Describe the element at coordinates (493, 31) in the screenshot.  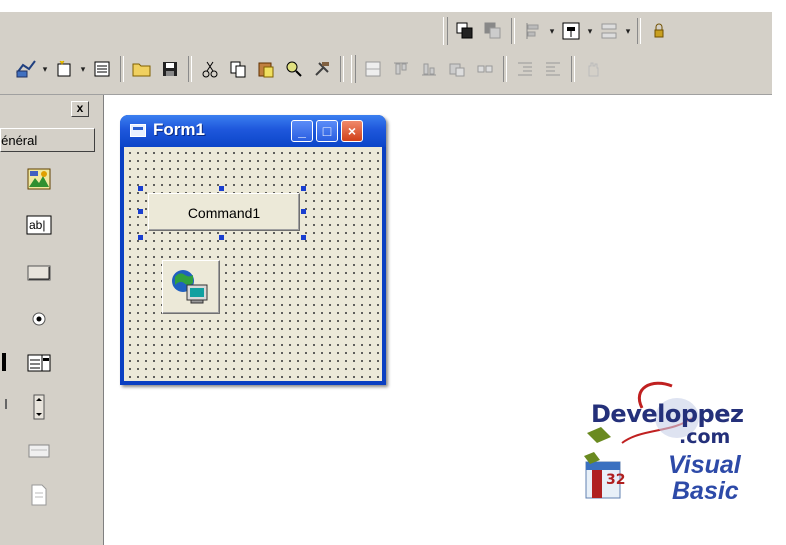
I see `send-to-back-icon` at that location.